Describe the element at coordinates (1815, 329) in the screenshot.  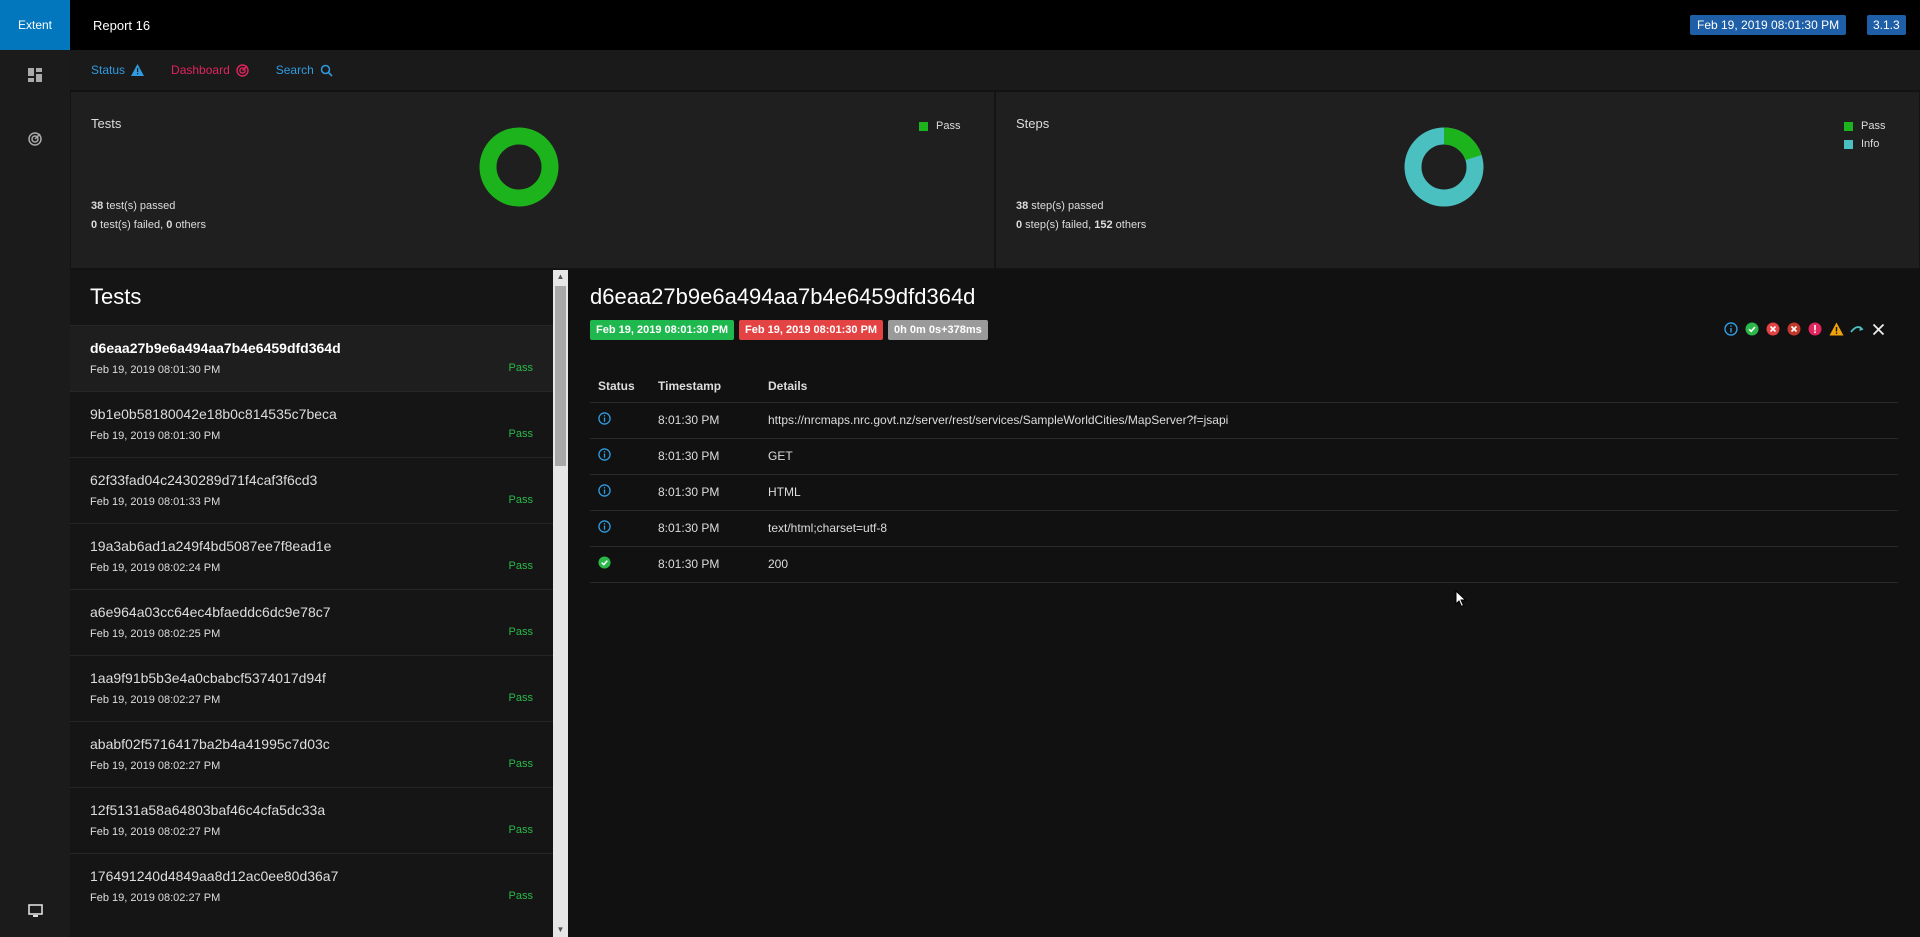
I see `filter-error-icon` at that location.